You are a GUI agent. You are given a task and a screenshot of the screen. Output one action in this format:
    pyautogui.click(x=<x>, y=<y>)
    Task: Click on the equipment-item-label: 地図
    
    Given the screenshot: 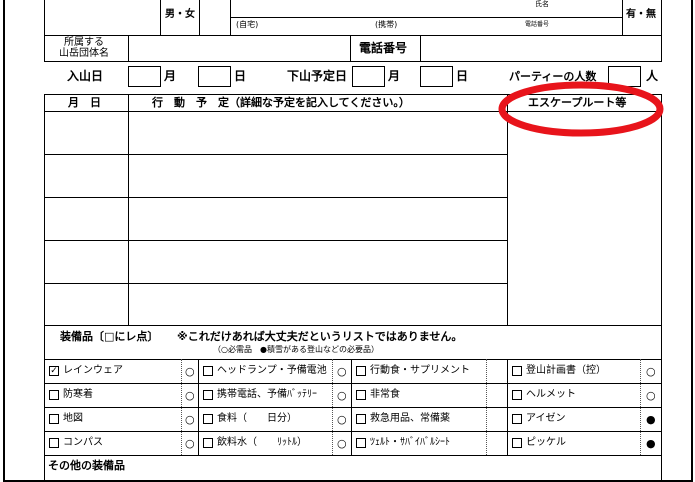 What is the action you would take?
    pyautogui.click(x=73, y=418)
    